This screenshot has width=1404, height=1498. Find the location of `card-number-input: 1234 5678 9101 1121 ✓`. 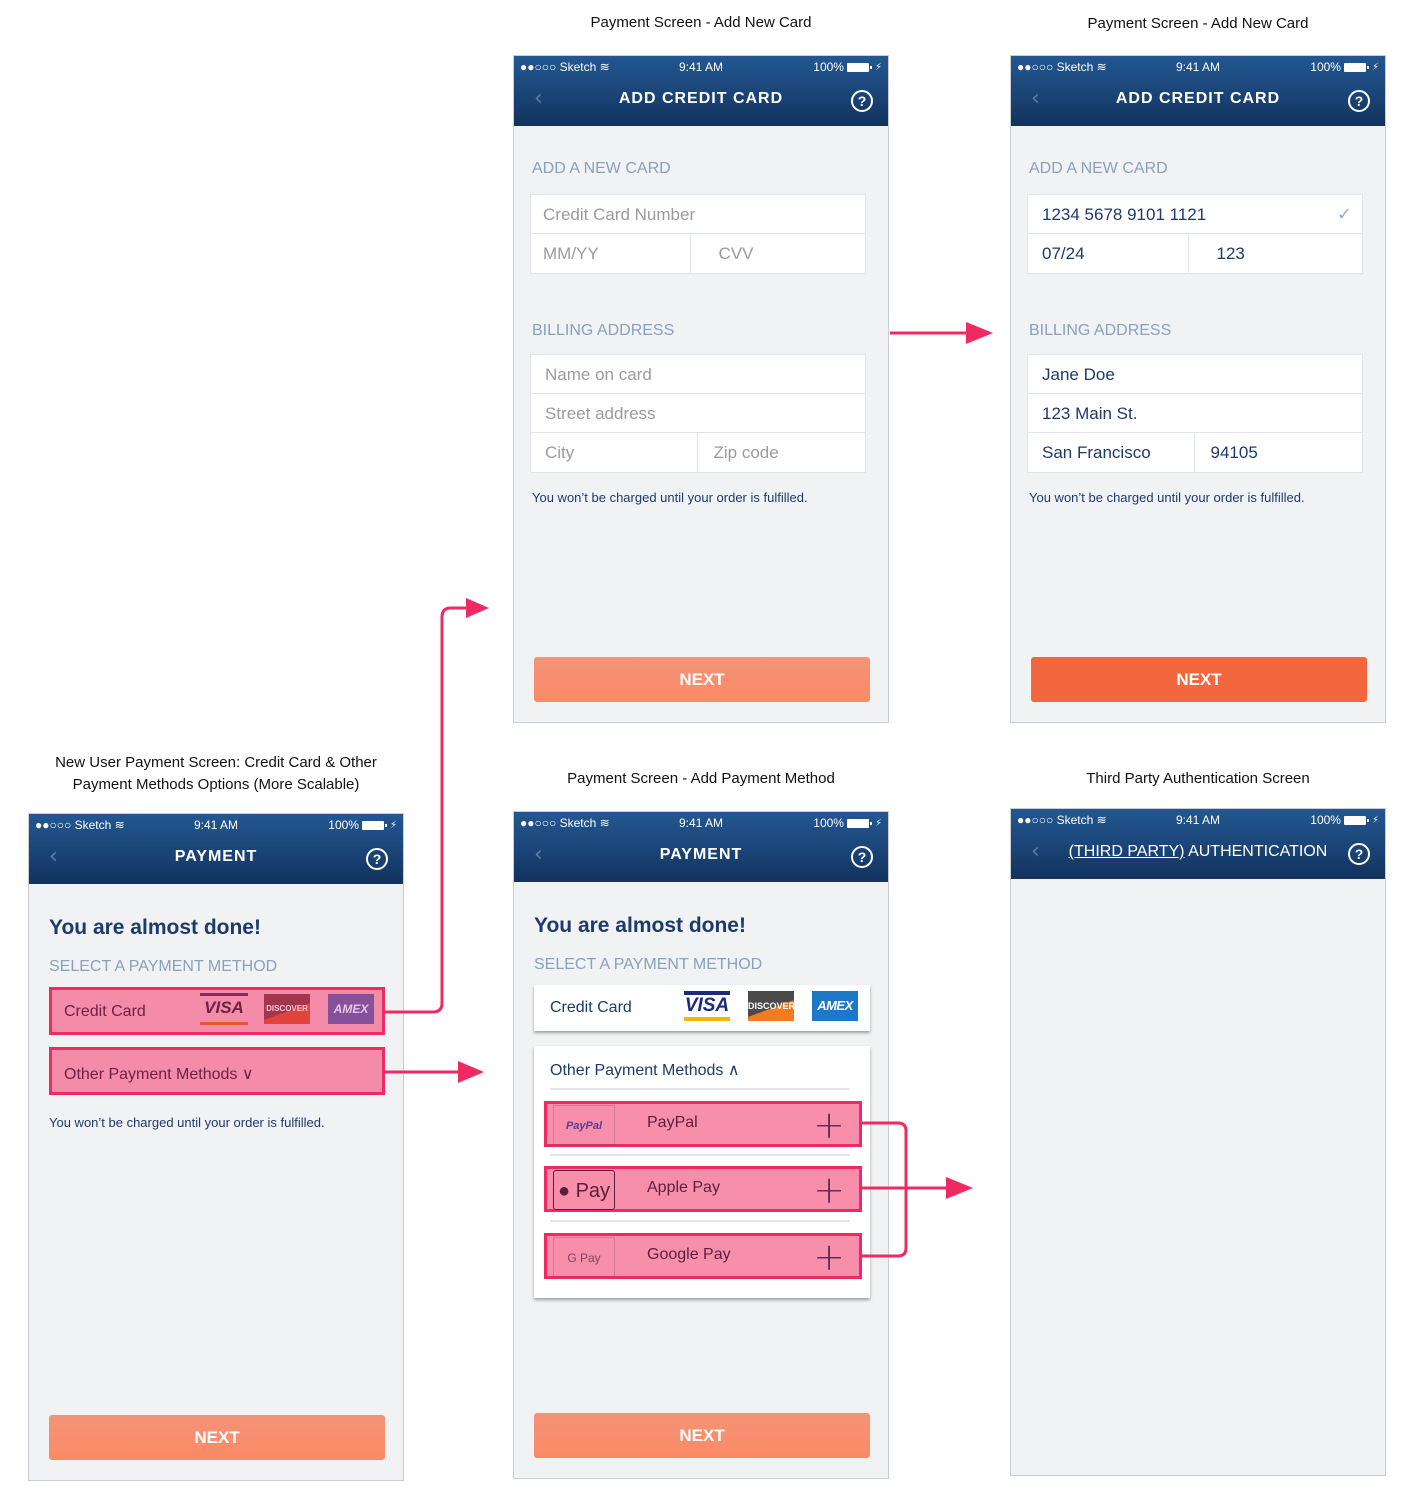

card-number-input: 1234 5678 9101 1121 ✓ is located at coordinates (1195, 214).